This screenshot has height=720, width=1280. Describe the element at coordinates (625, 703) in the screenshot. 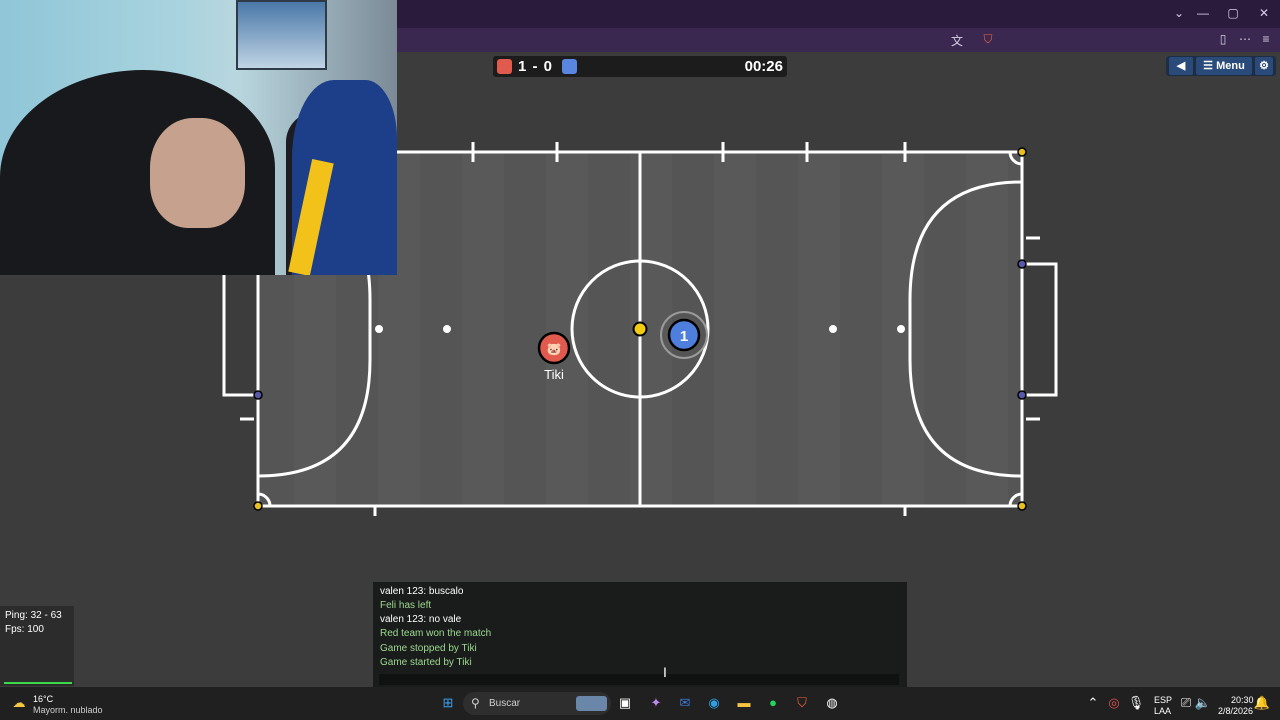

I see `task-view-icon: ▣` at that location.